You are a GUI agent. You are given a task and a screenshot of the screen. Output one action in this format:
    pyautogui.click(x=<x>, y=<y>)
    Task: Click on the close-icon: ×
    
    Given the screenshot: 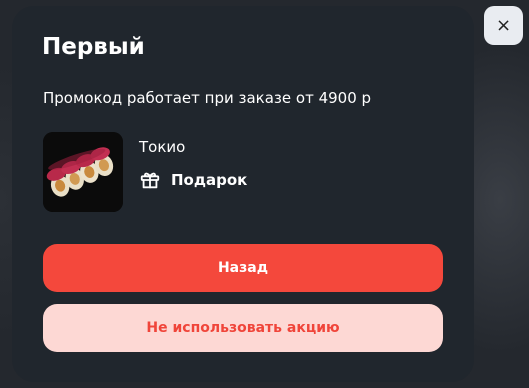 What is the action you would take?
    pyautogui.click(x=503, y=25)
    